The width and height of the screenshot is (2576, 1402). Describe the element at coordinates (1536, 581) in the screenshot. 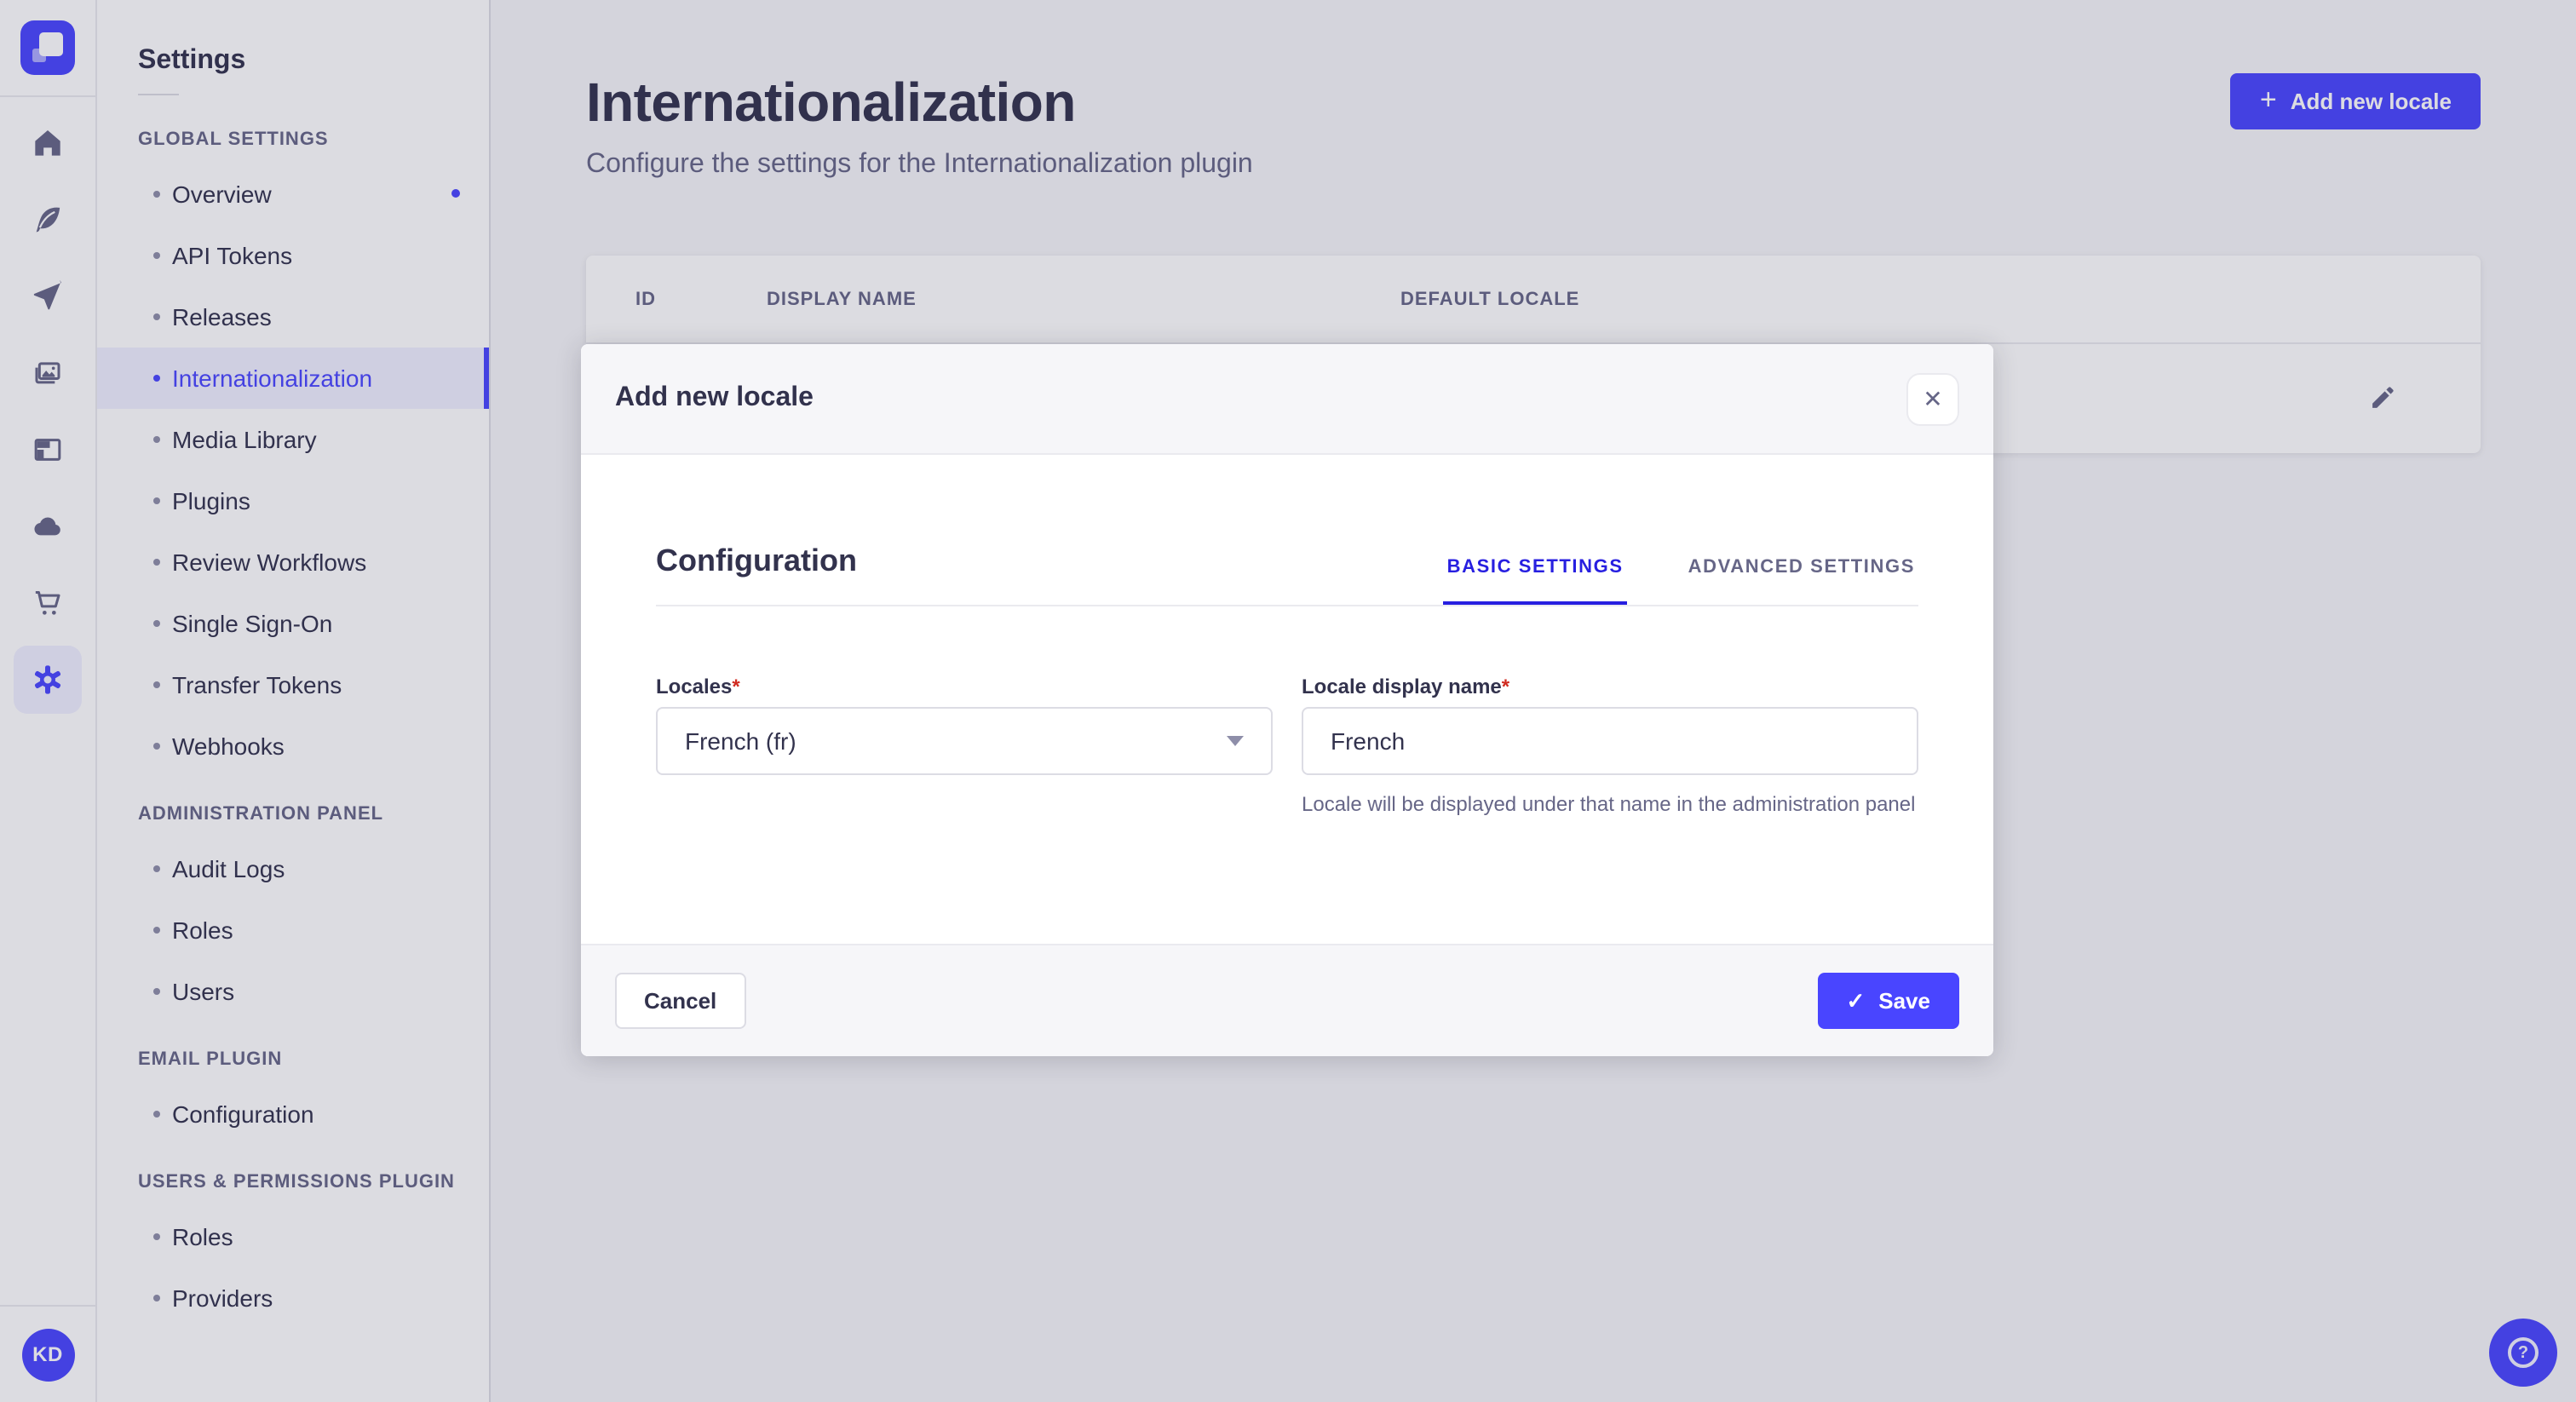

I see `tab-basic-settings: BASIC SETTINGS` at that location.